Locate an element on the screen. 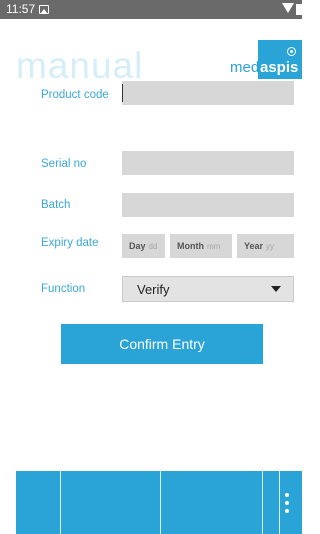 The image size is (320, 534). product-code-field is located at coordinates (208, 93).